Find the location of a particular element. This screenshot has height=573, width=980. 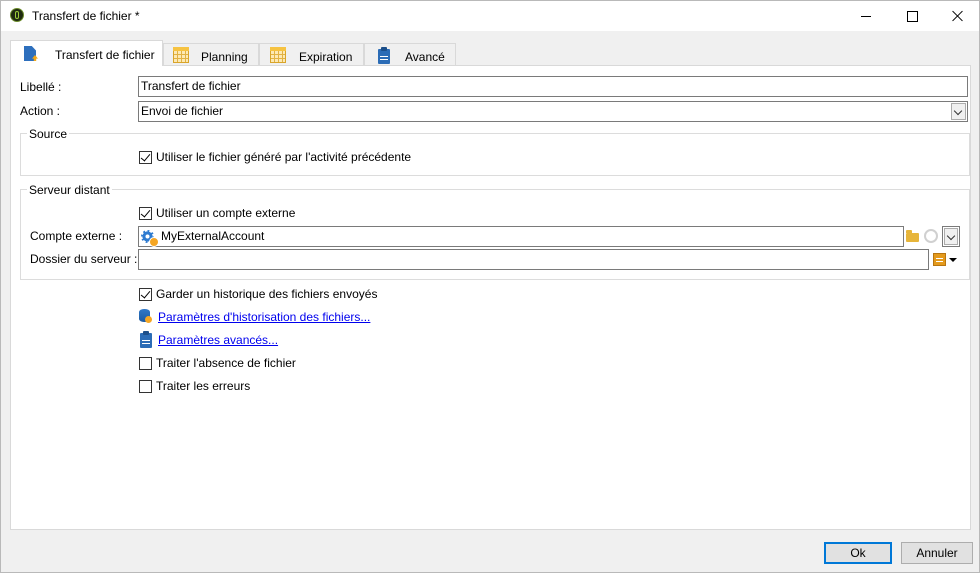

account-dropdown-button is located at coordinates (951, 236).